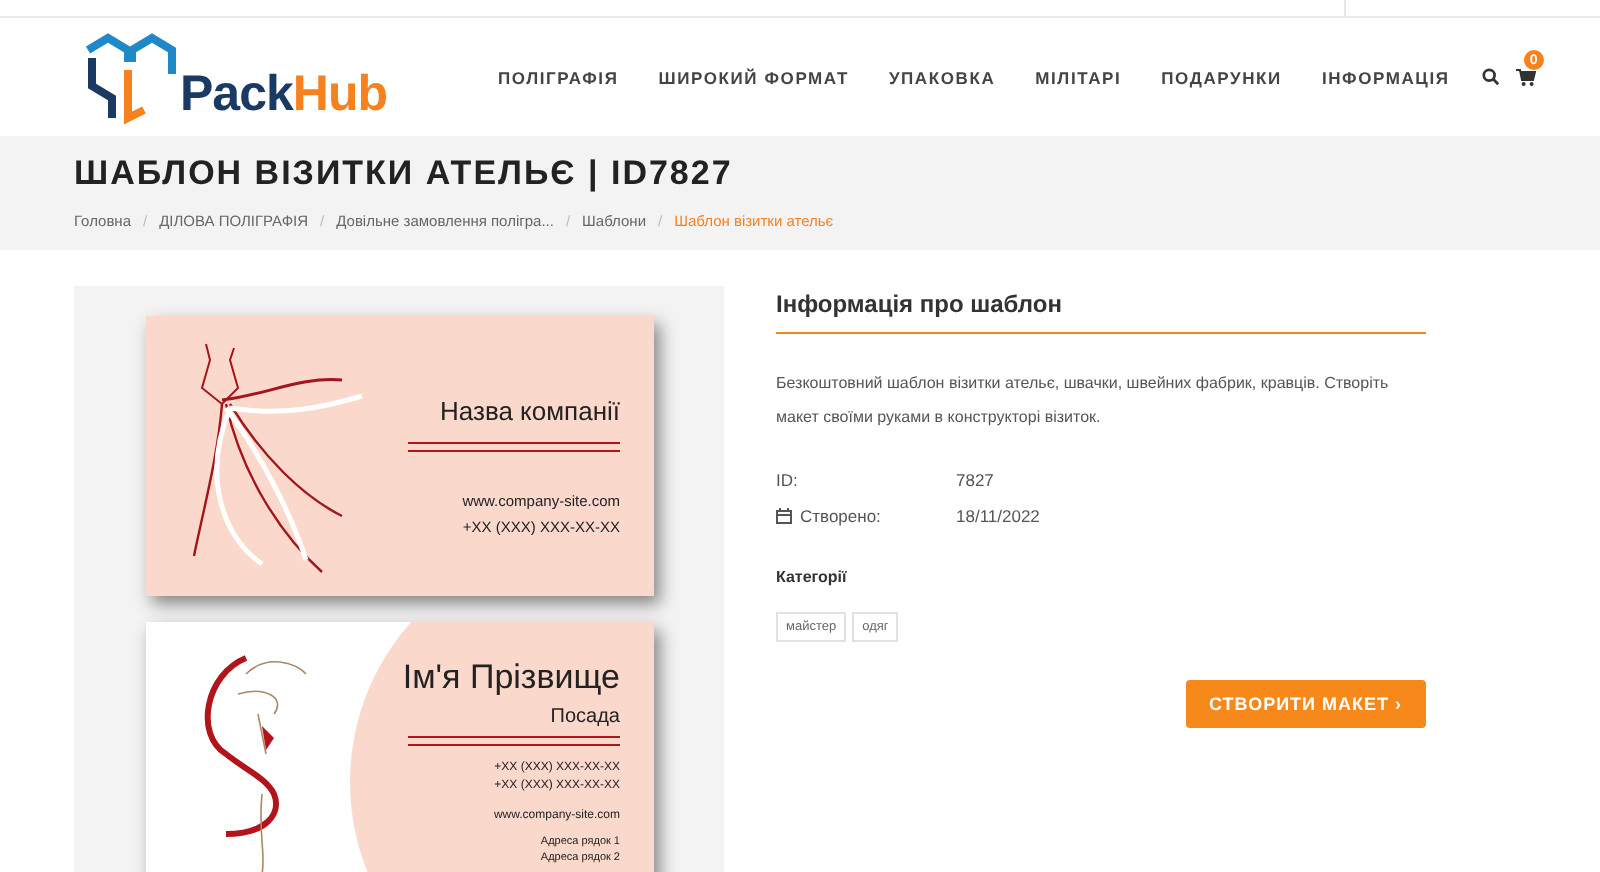  I want to click on detail-label: ID:, so click(787, 480).